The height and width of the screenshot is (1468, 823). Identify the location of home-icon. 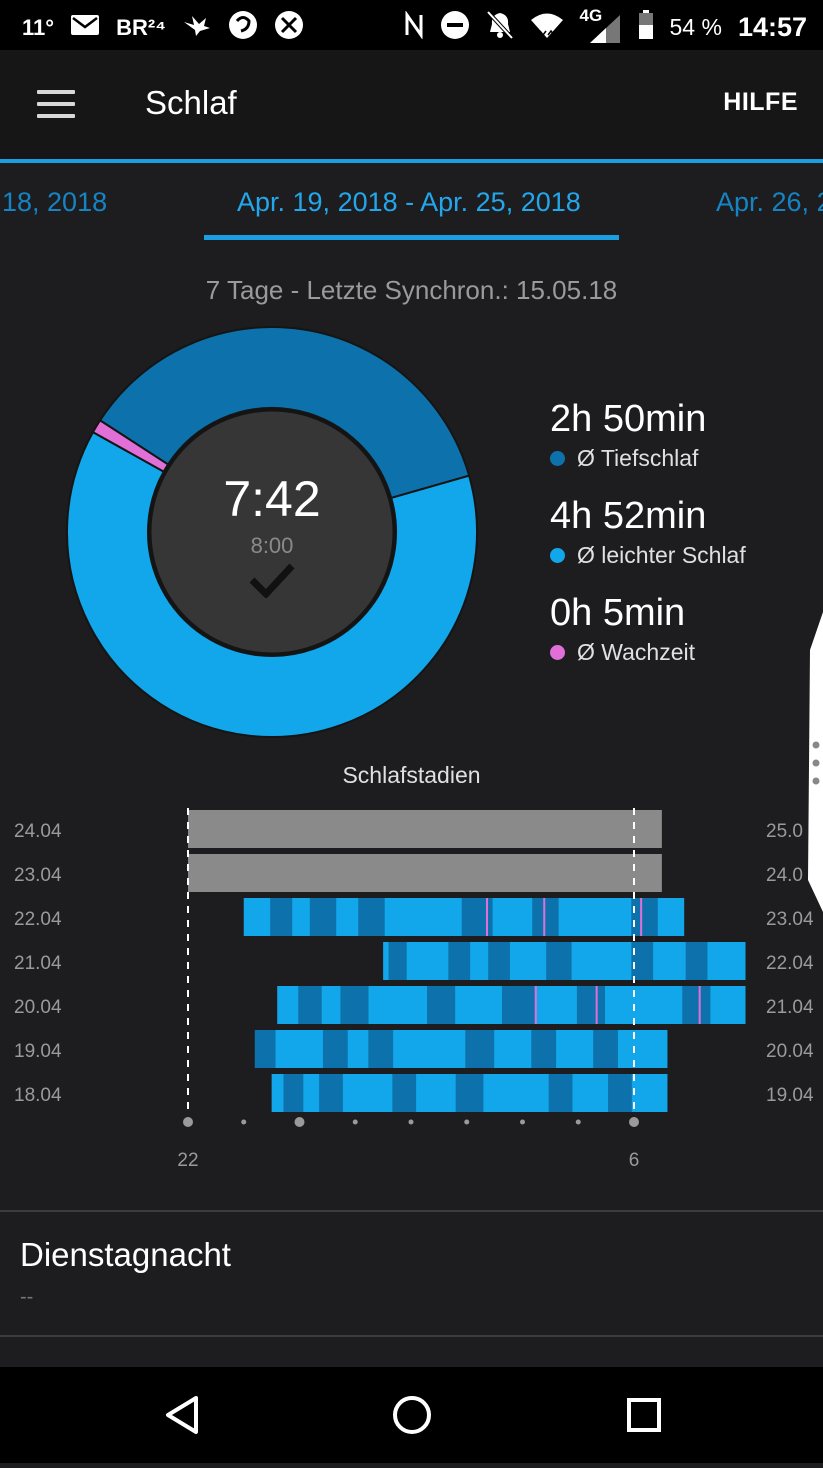
(412, 1417).